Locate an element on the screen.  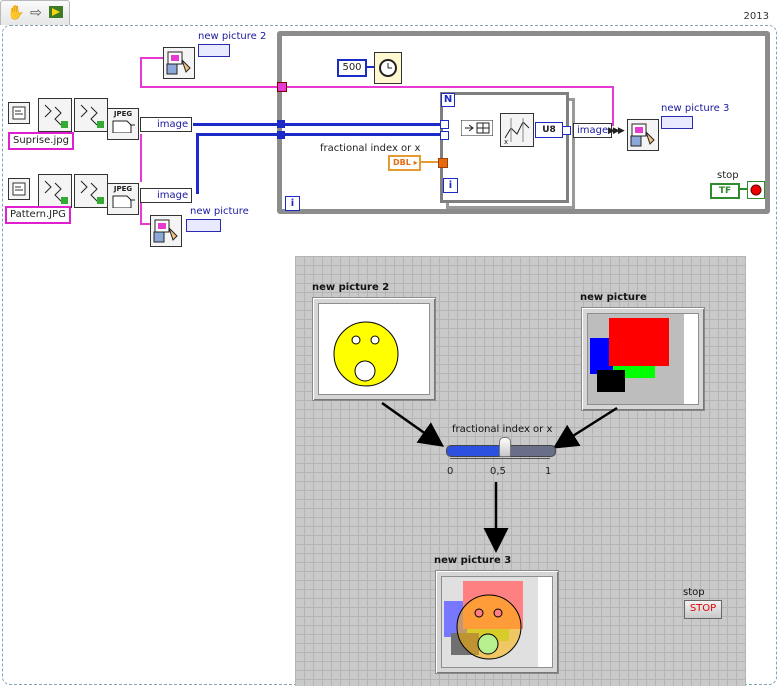
tunnel-picture is located at coordinates (282, 87).